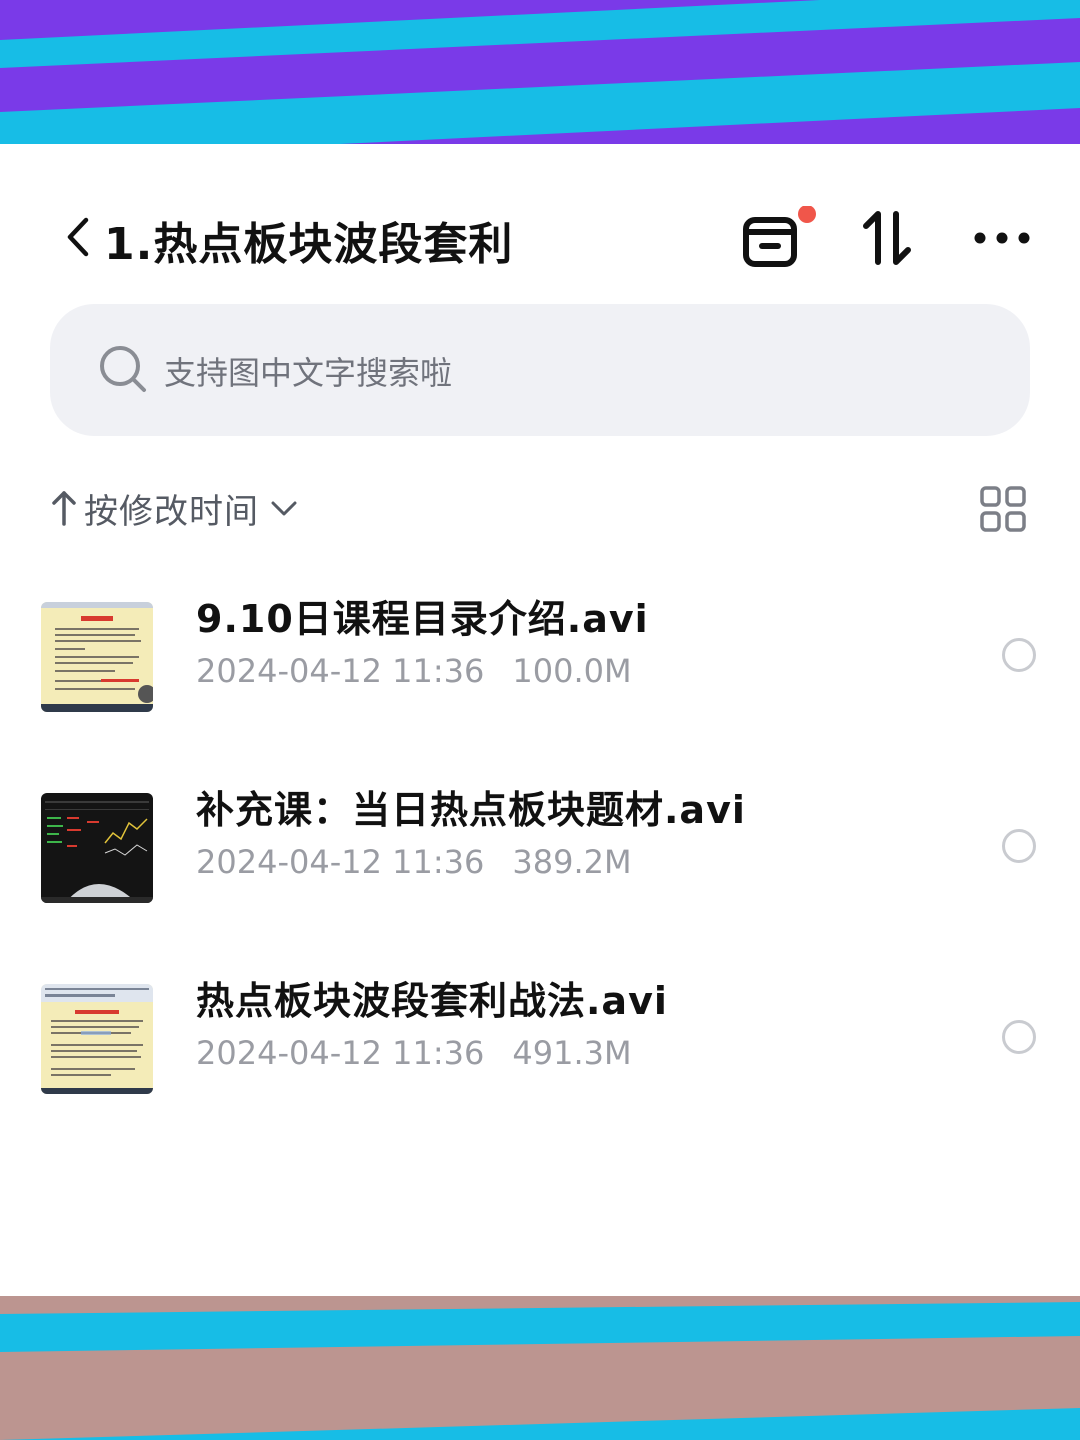  Describe the element at coordinates (540, 370) in the screenshot. I see `search-input: 支持图中文字搜索啦` at that location.